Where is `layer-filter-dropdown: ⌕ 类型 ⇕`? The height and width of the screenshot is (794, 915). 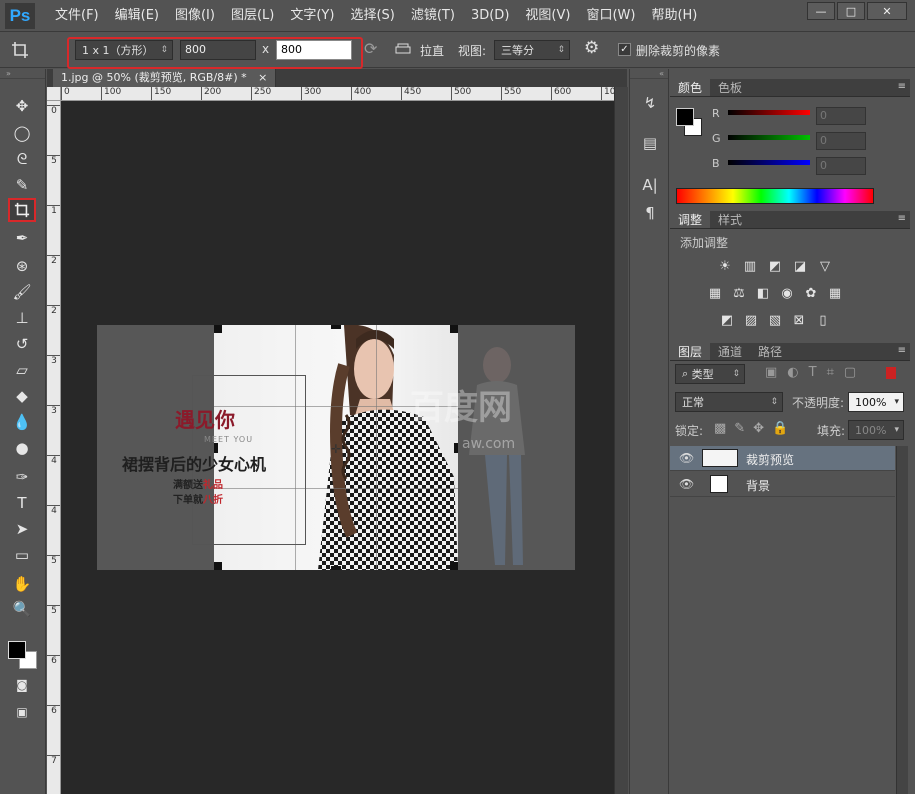 layer-filter-dropdown: ⌕ 类型 ⇕ is located at coordinates (710, 374).